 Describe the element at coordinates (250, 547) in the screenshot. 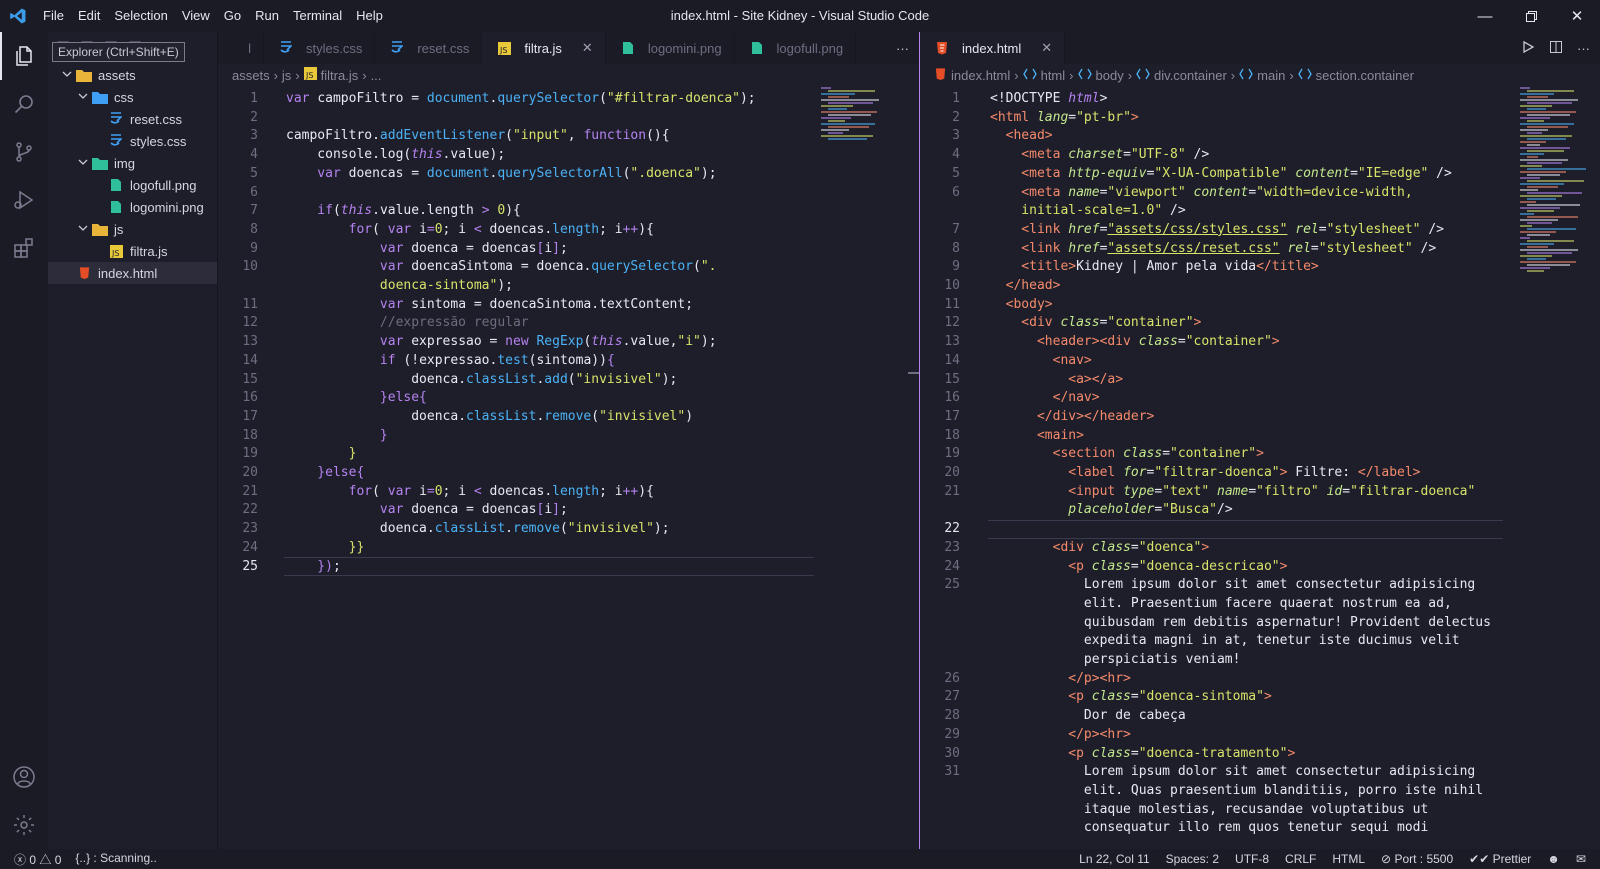

I see `line-number: 24` at that location.